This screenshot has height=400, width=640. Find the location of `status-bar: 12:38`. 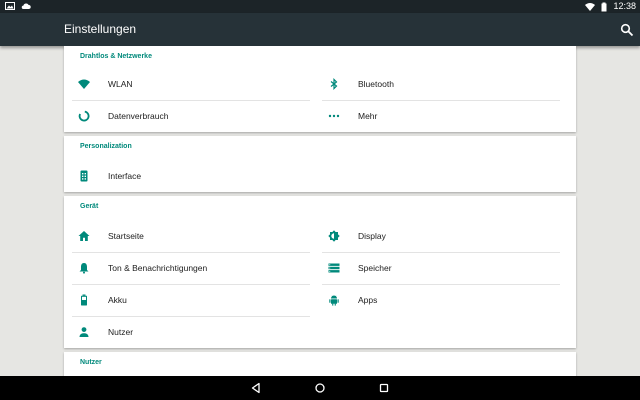

status-bar: 12:38 is located at coordinates (320, 6).